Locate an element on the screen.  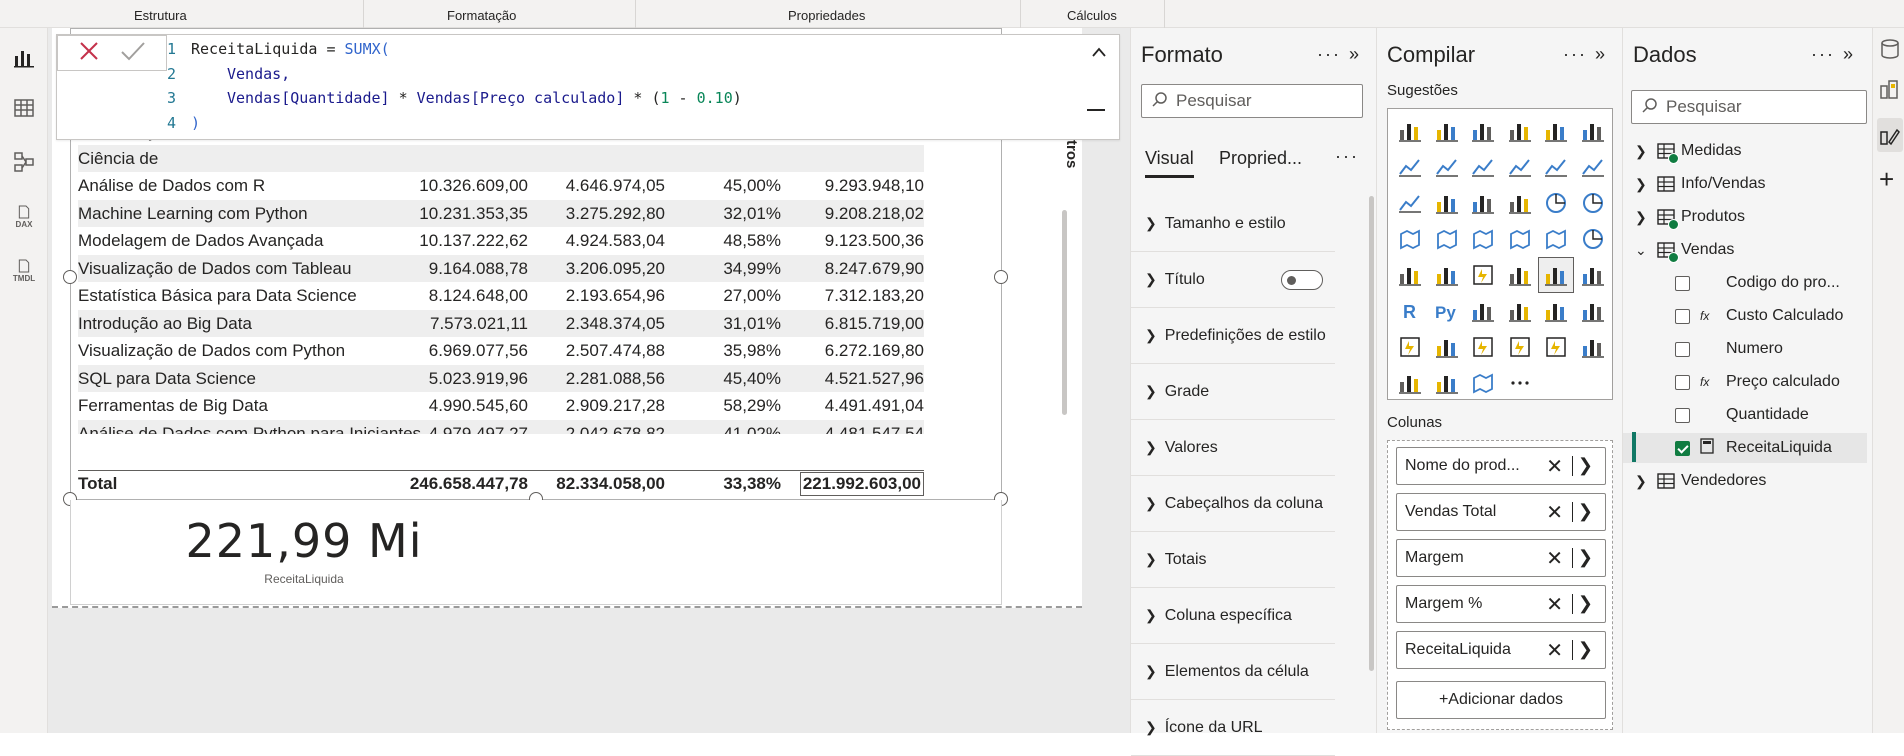
format-section: ❯ Tamanho e estilo is located at coordinates (1233, 224).